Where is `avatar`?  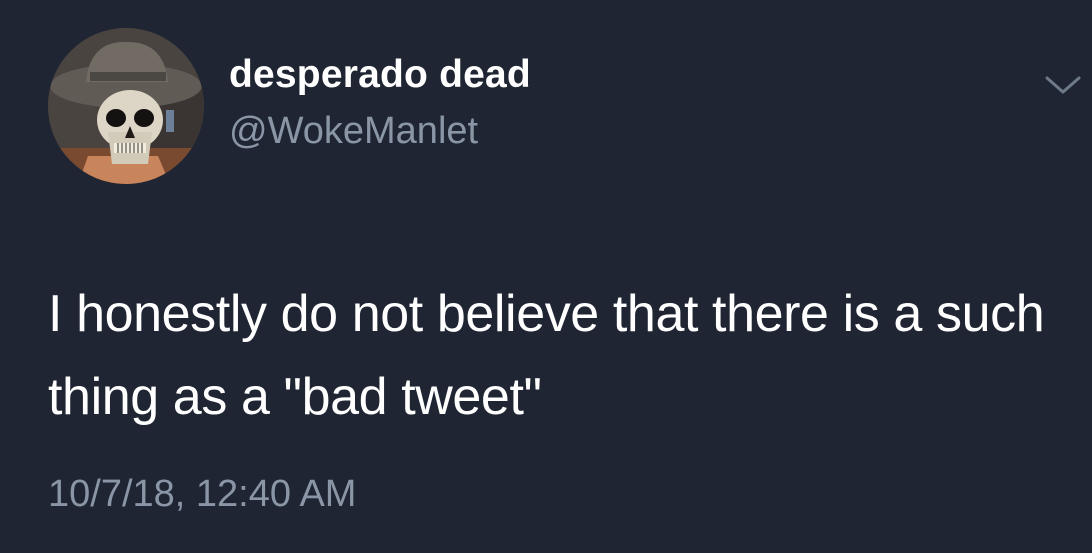
avatar is located at coordinates (126, 106).